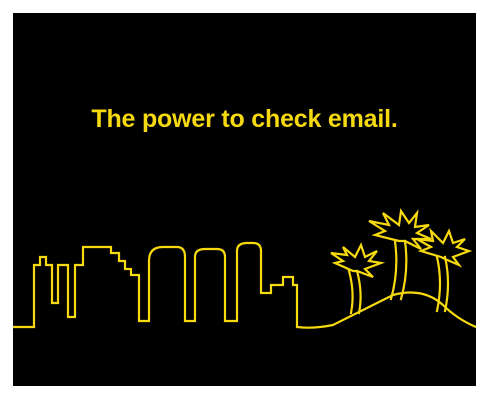  What do you see at coordinates (442, 284) in the screenshot?
I see `palm-tree-trunk-right` at bounding box center [442, 284].